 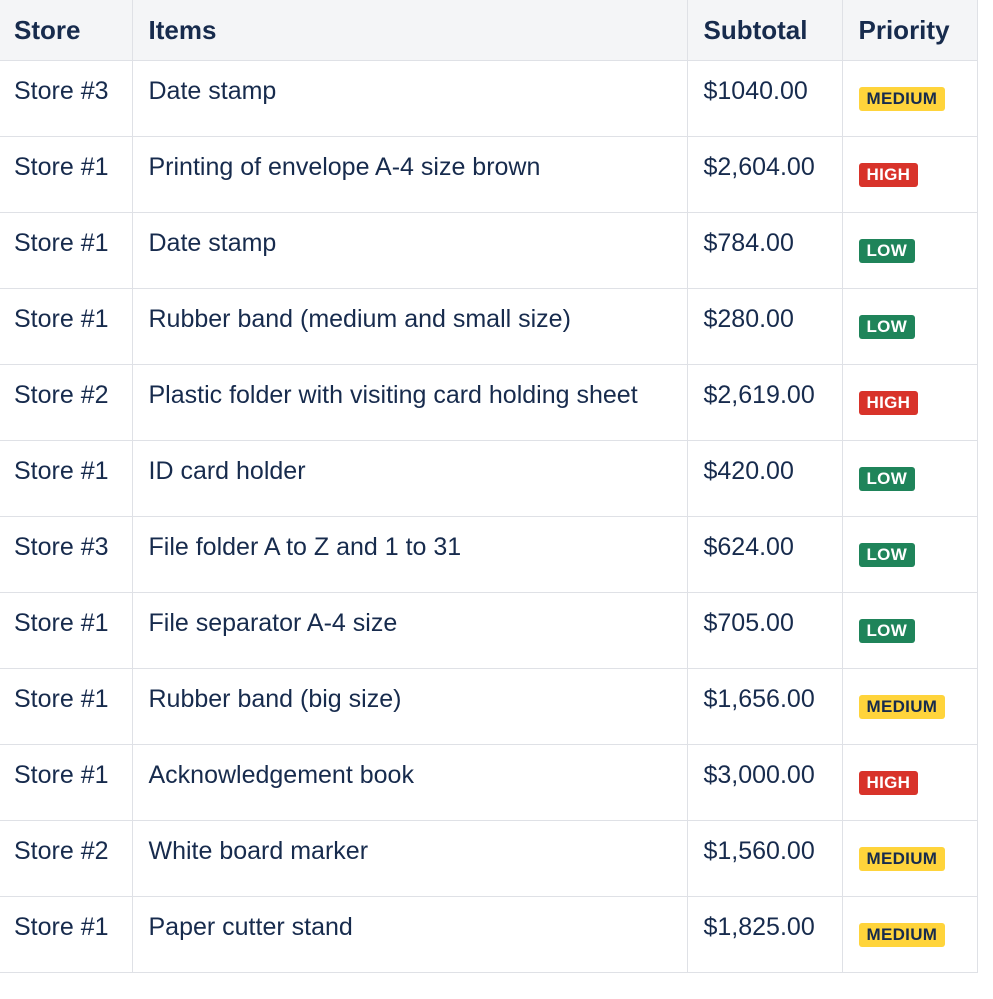 I want to click on header-subtotal: Subtotal, so click(x=764, y=30).